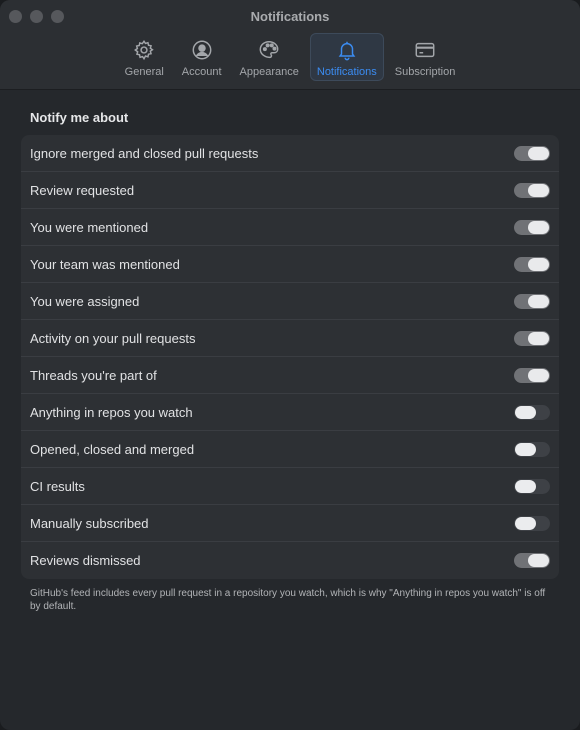 This screenshot has height=730, width=580. What do you see at coordinates (290, 264) in the screenshot?
I see `setting-row: Your team was mentioned` at bounding box center [290, 264].